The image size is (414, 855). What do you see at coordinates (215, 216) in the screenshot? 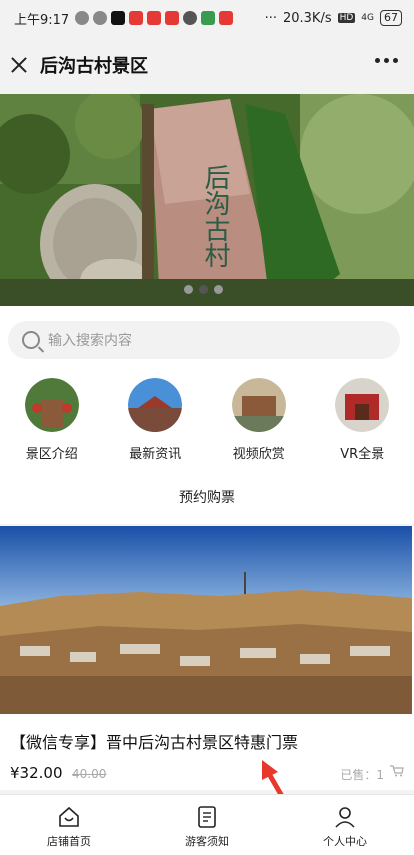
I see `banner-inscription: 后沟古村` at bounding box center [215, 216].